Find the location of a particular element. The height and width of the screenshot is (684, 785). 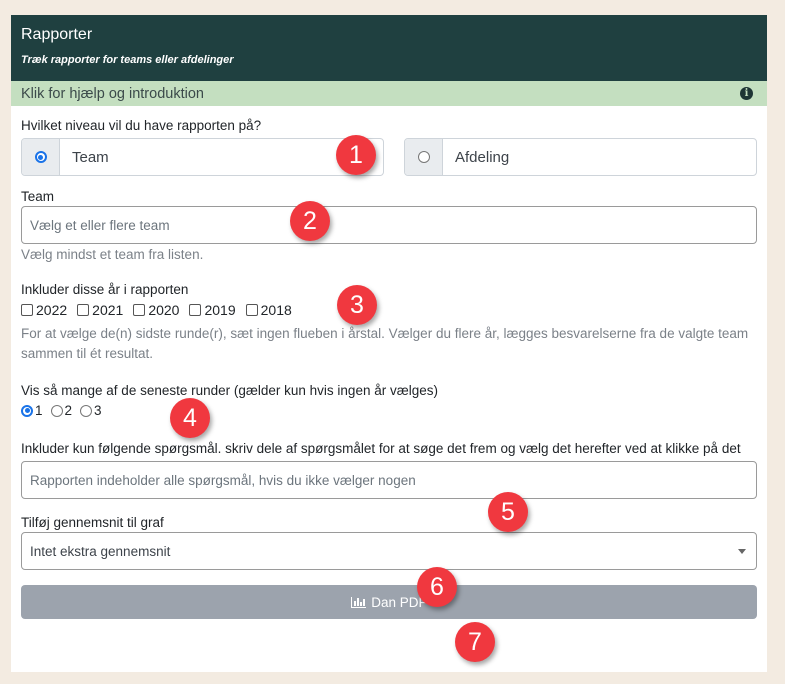

team-radio is located at coordinates (40, 157).